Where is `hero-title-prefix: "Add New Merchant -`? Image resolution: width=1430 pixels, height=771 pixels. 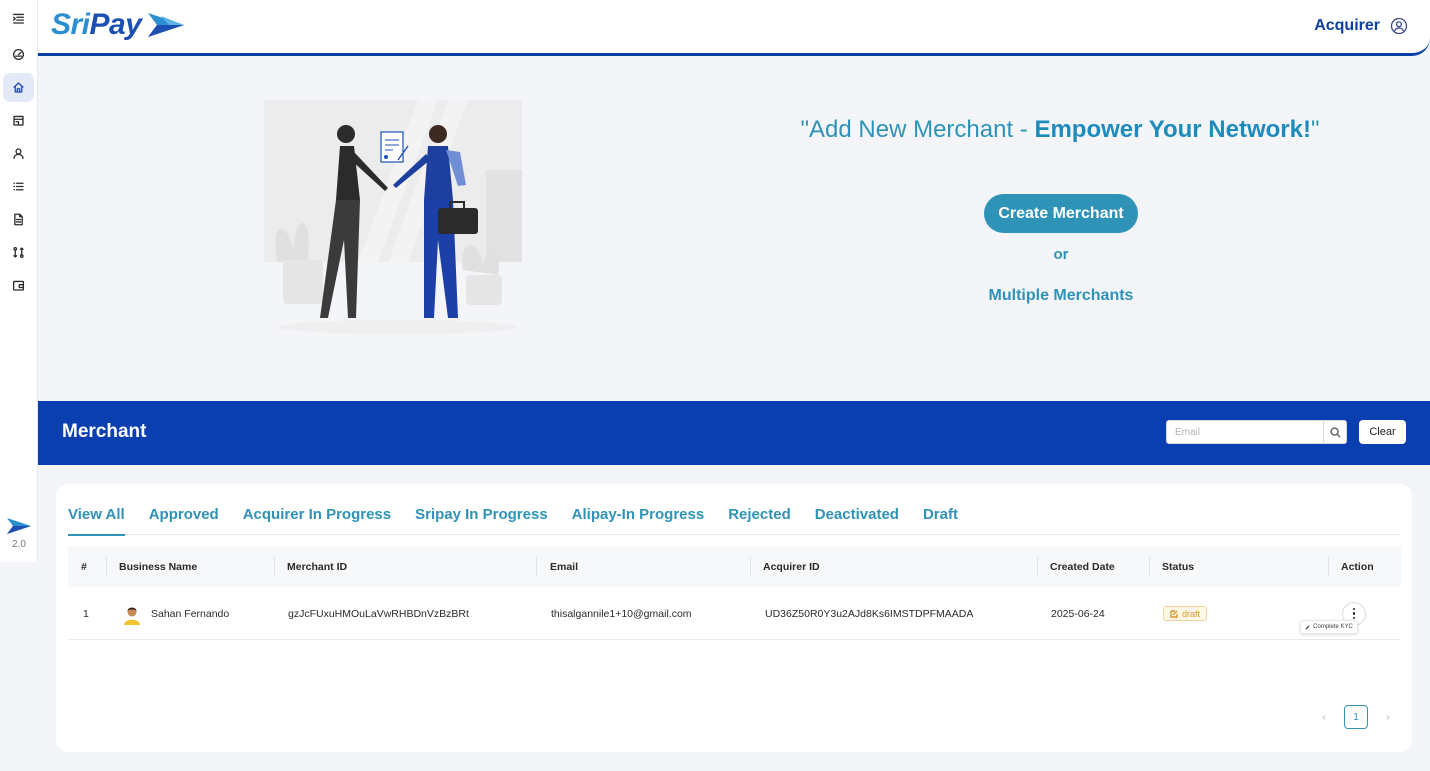
hero-title-prefix: "Add New Merchant - is located at coordinates (917, 129).